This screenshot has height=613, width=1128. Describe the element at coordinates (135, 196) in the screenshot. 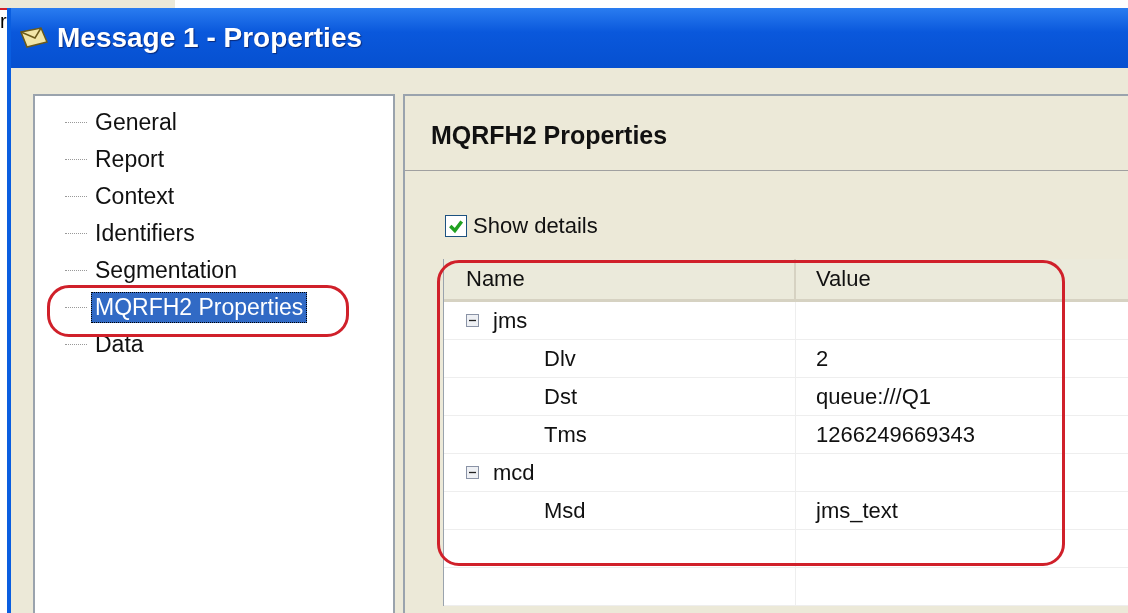

I see `tree-item: Context` at that location.